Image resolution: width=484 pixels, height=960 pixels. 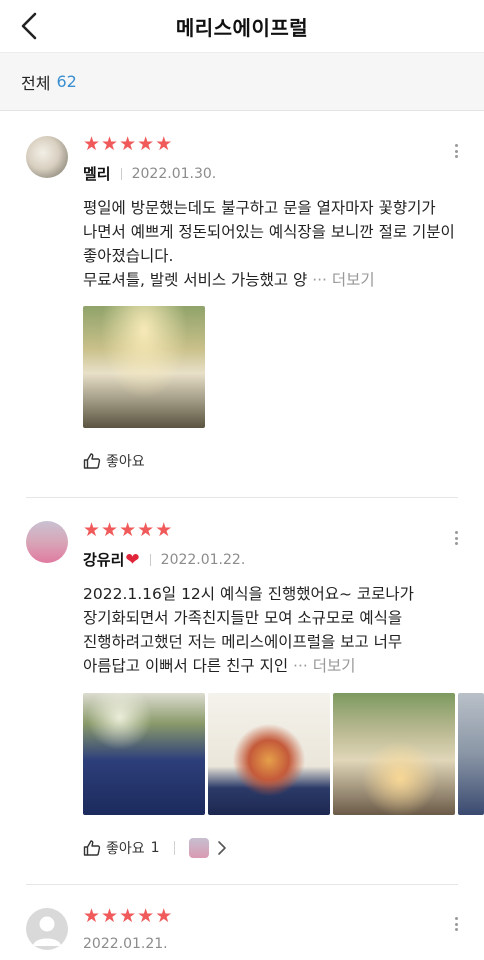 I want to click on review-date: 2022.01.22., so click(x=203, y=559).